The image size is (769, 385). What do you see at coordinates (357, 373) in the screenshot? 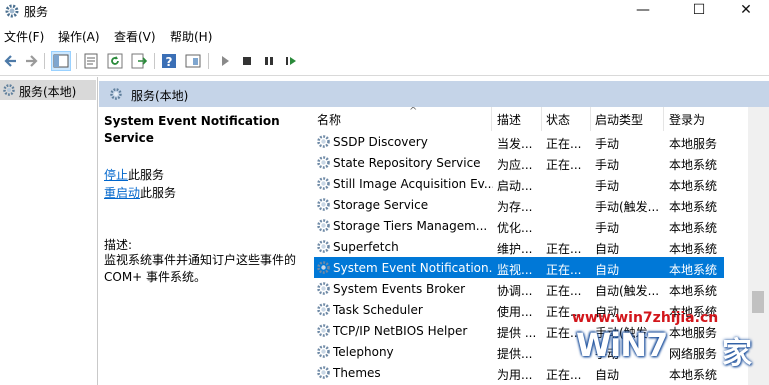
I see `service-name: Themes` at bounding box center [357, 373].